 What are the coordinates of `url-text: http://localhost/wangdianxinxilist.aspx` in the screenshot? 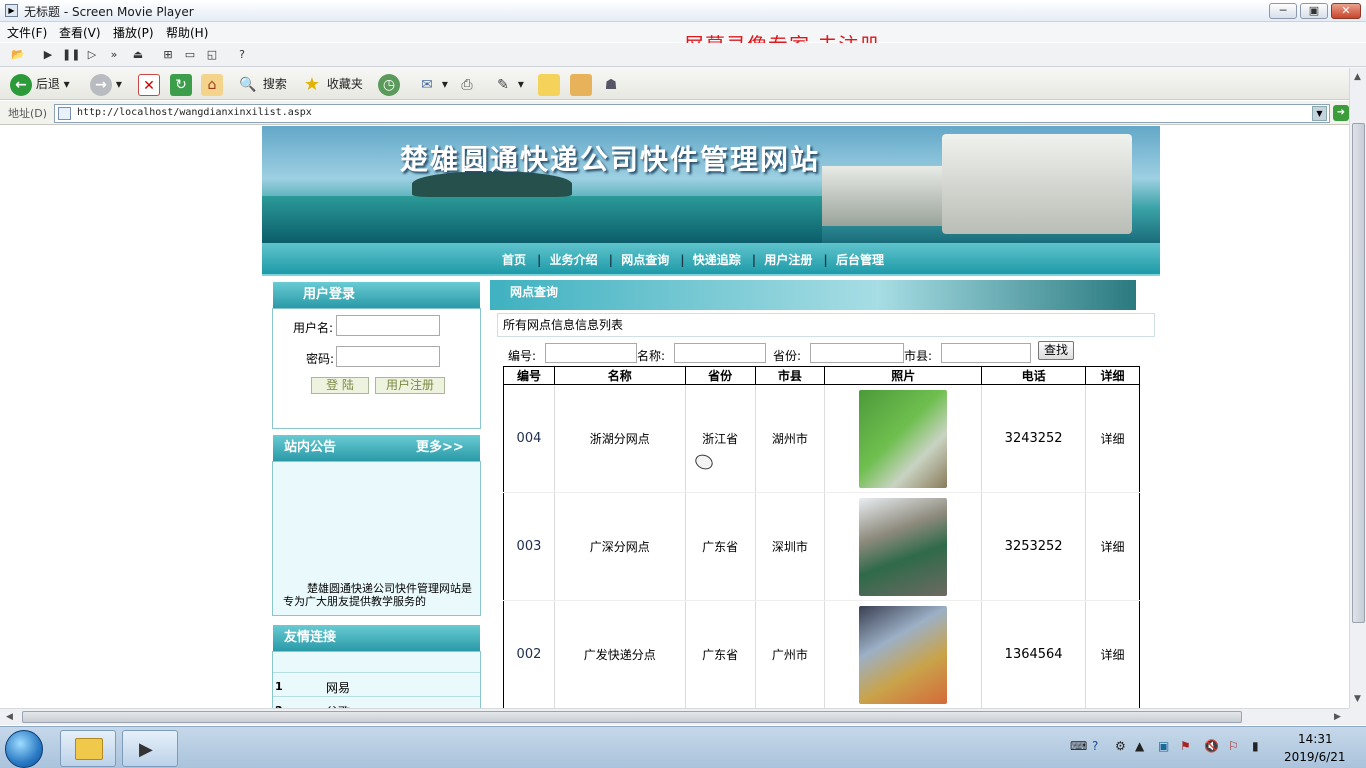 It's located at (194, 112).